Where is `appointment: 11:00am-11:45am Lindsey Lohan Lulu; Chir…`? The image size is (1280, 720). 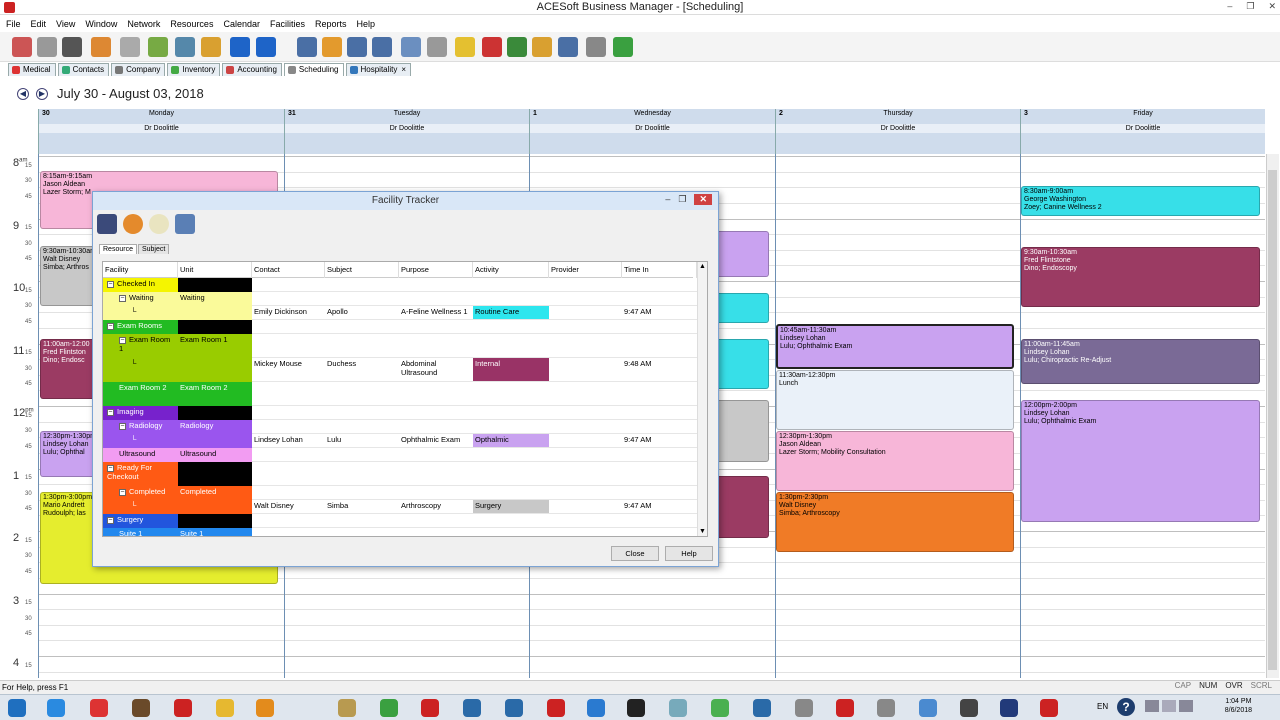
appointment: 11:00am-11:45am Lindsey Lohan Lulu; Chir… is located at coordinates (1140, 361).